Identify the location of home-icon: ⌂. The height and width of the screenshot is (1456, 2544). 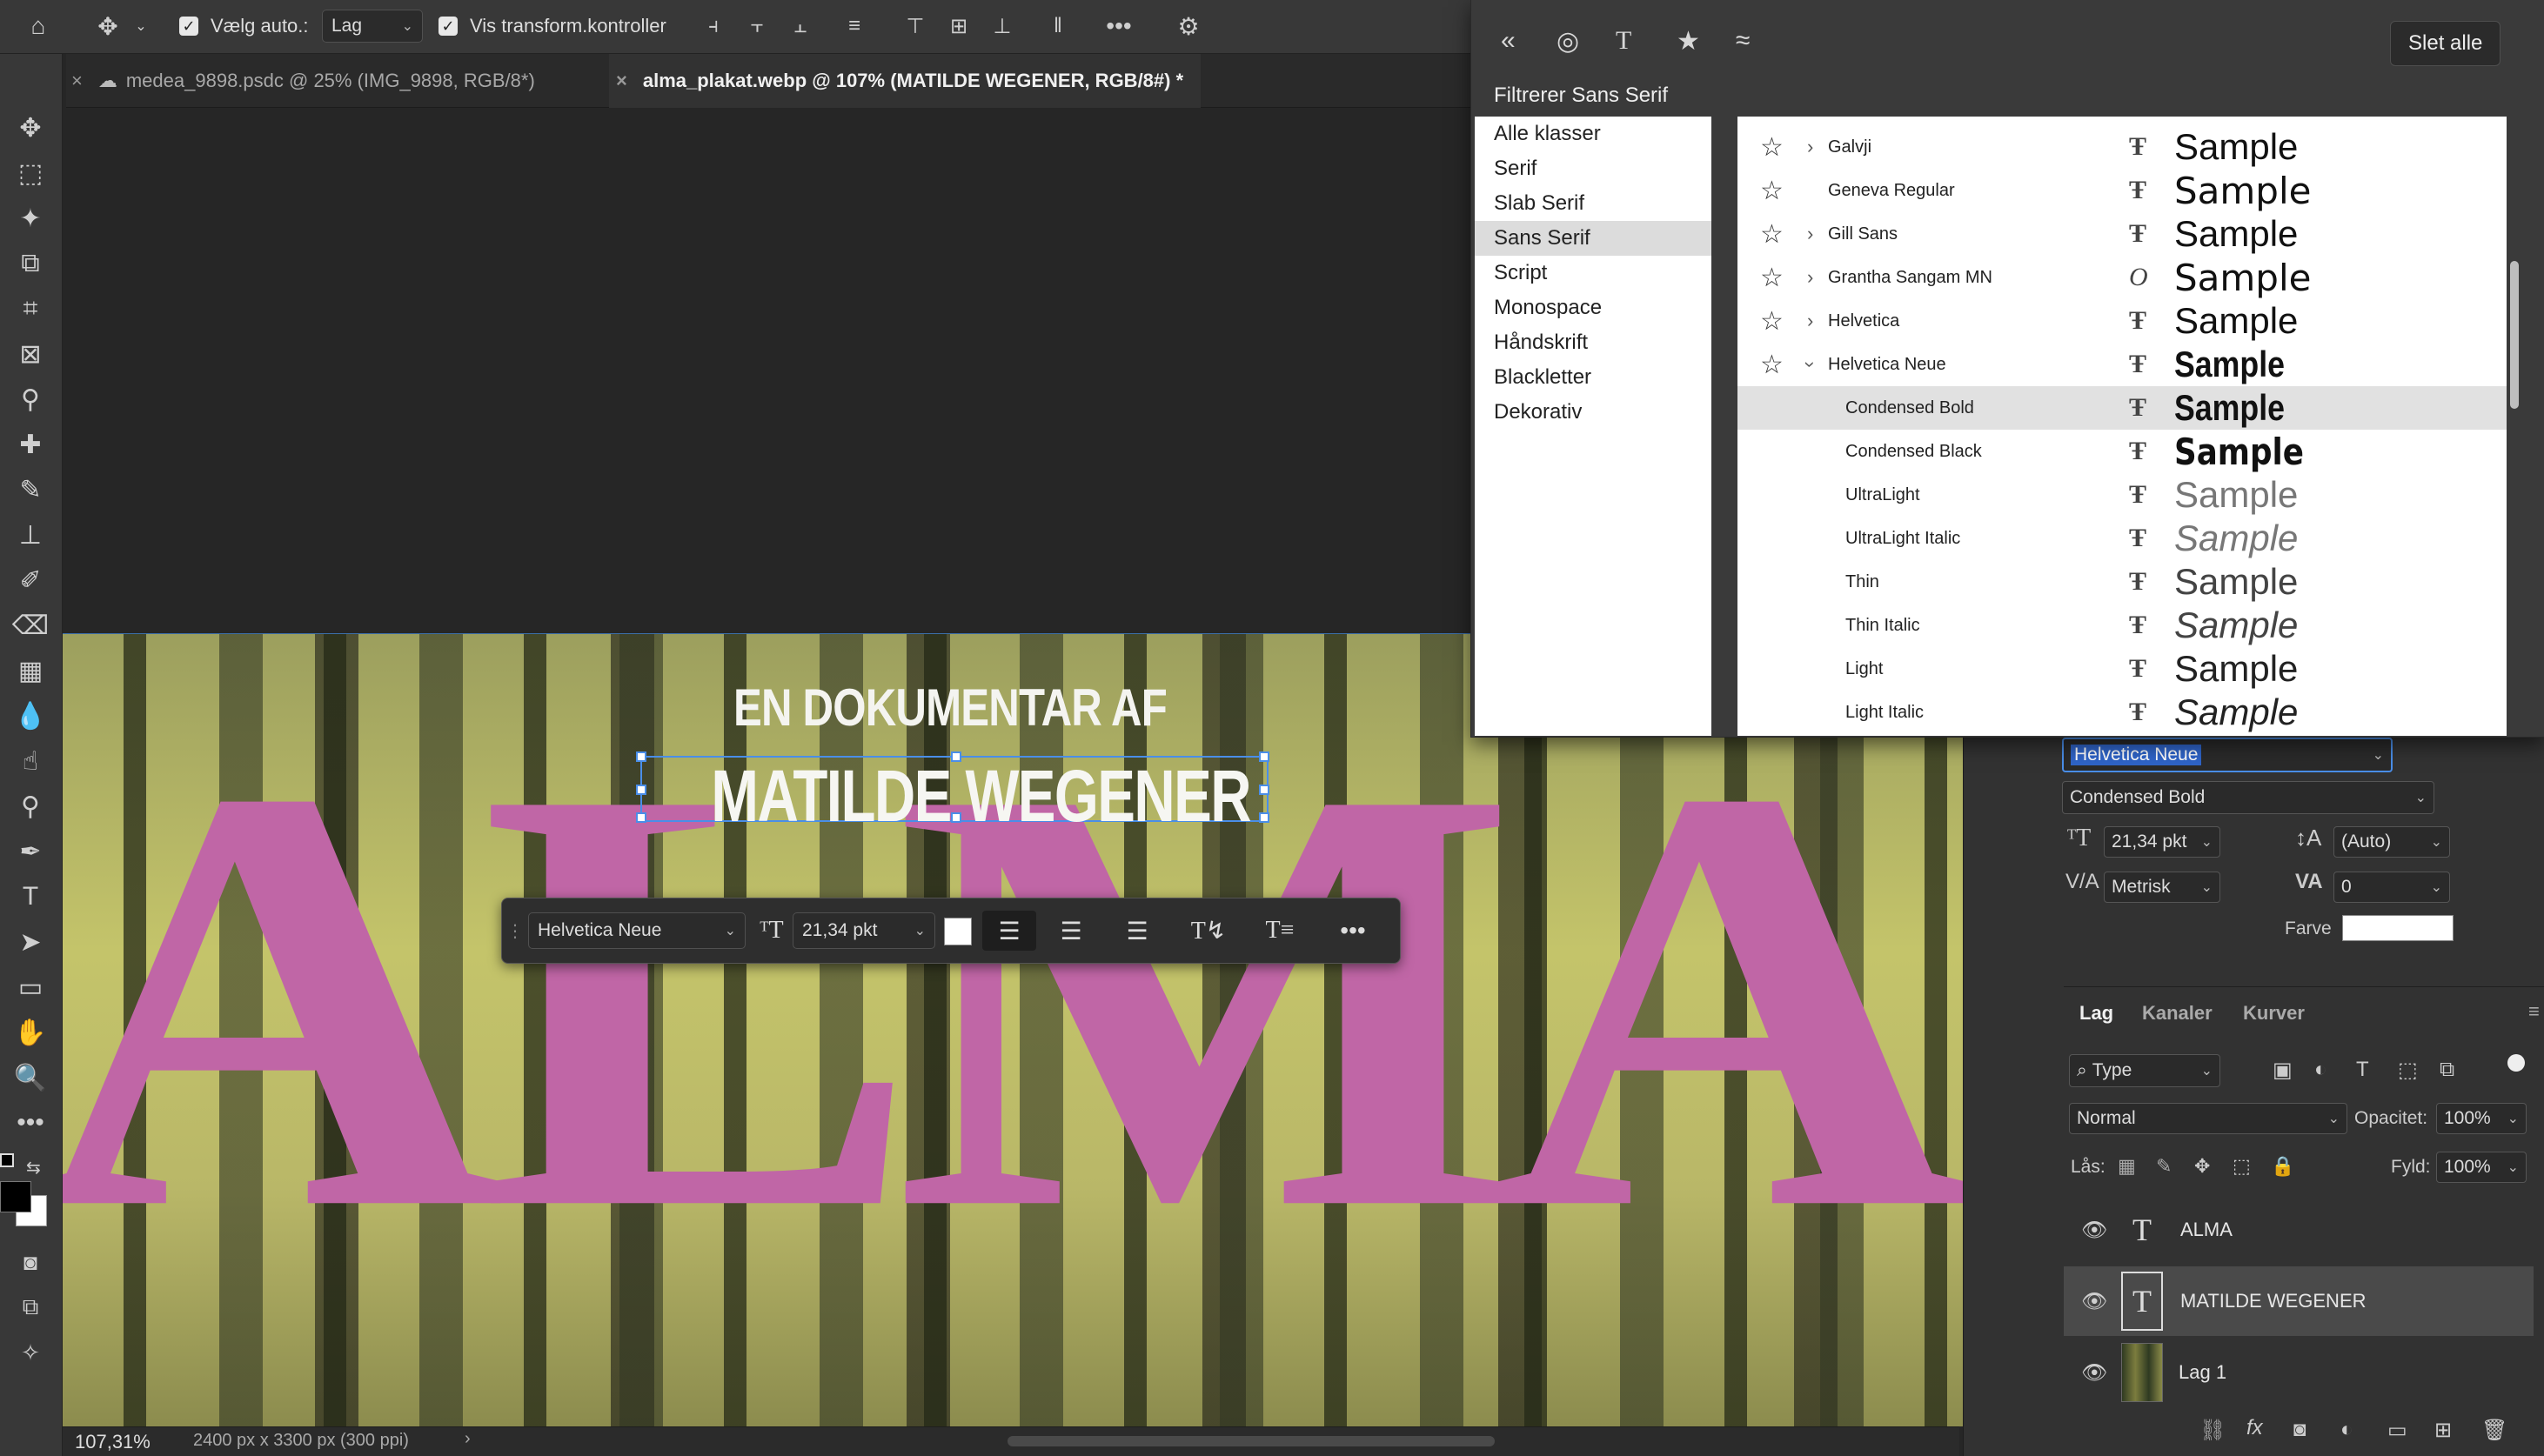
(39, 26).